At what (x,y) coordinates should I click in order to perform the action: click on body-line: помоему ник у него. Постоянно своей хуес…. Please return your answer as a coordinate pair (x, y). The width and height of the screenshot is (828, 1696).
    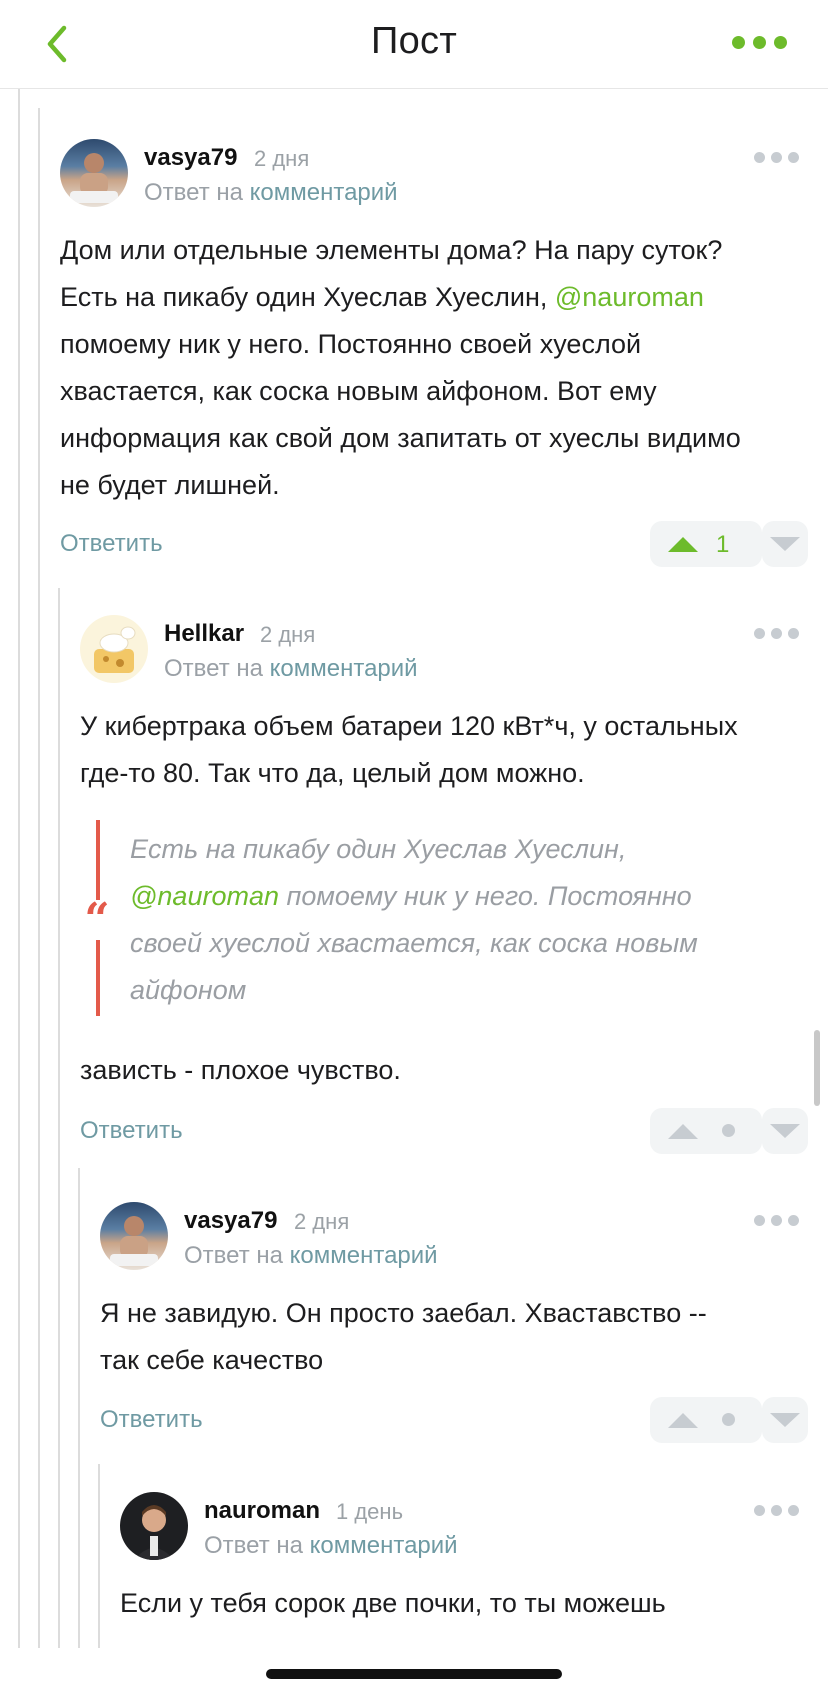
    Looking at the image, I should click on (351, 344).